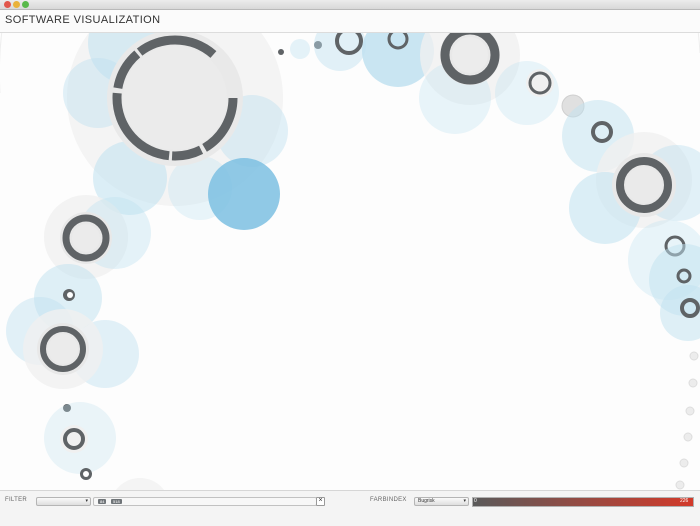 The height and width of the screenshot is (526, 700). Describe the element at coordinates (16, 4) in the screenshot. I see `minimize-window-button` at that location.